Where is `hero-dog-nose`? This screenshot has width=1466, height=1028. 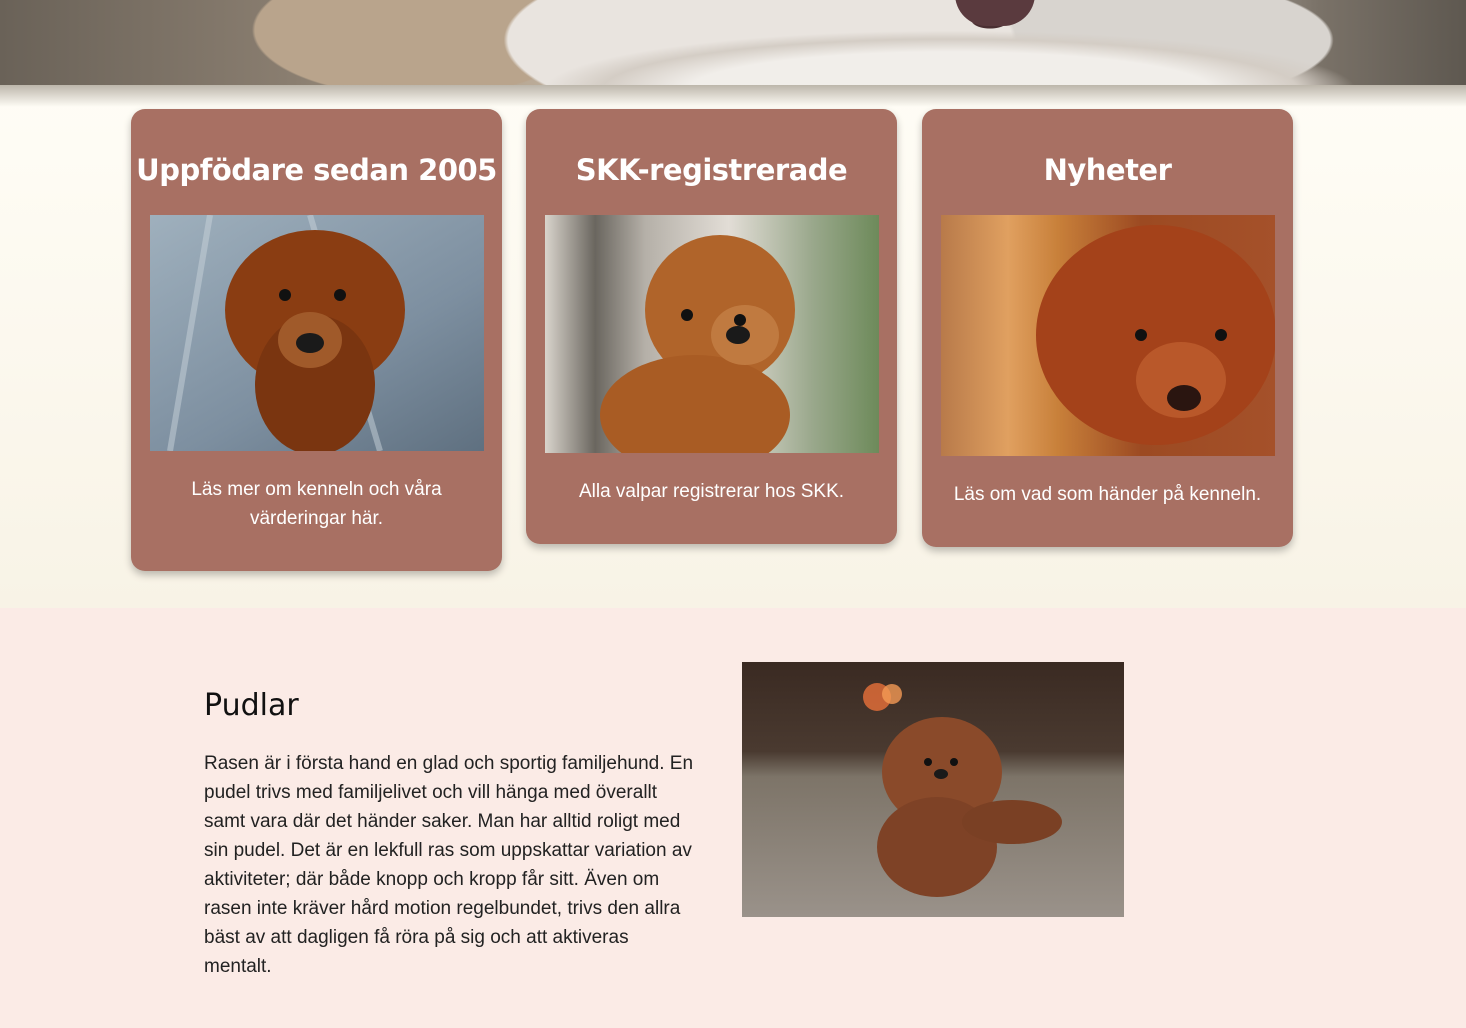
hero-dog-nose is located at coordinates (995, 13).